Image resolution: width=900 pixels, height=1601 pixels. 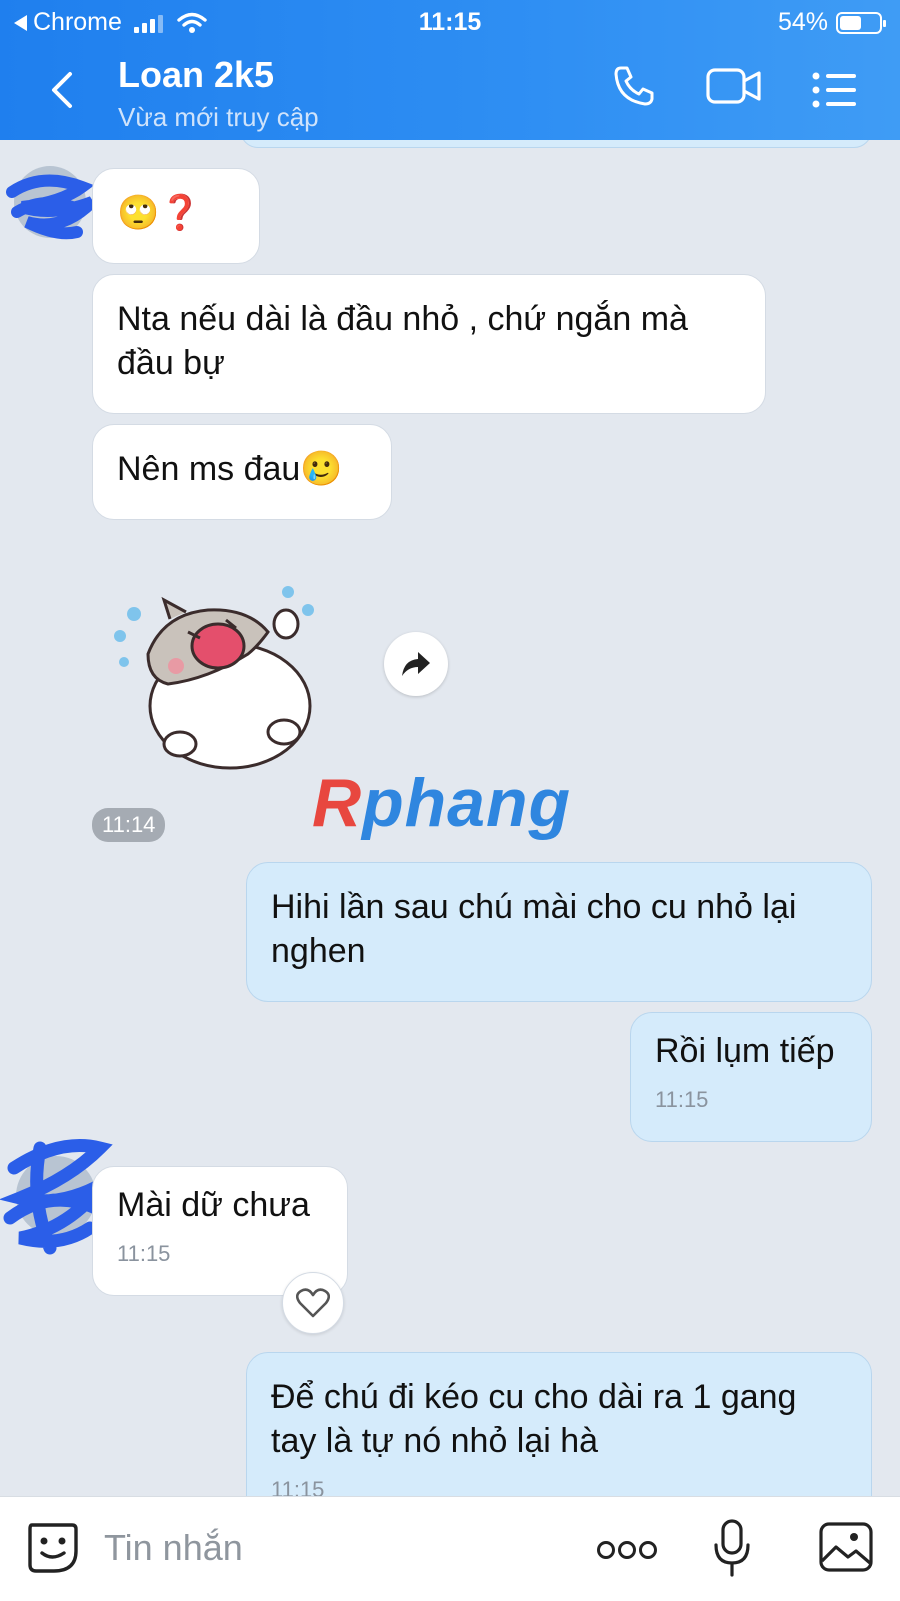 I want to click on heart-icon, so click(x=313, y=1303).